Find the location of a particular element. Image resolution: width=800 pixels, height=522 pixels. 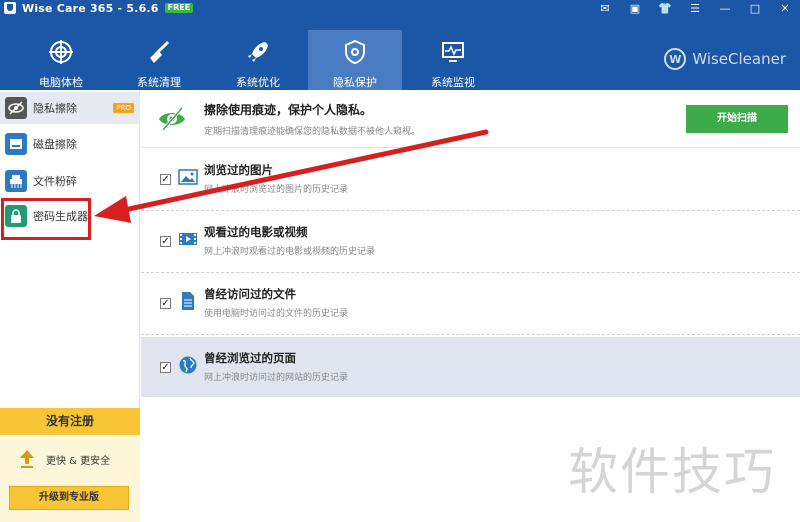

wisecleaner-logo-icon: W is located at coordinates (675, 59).